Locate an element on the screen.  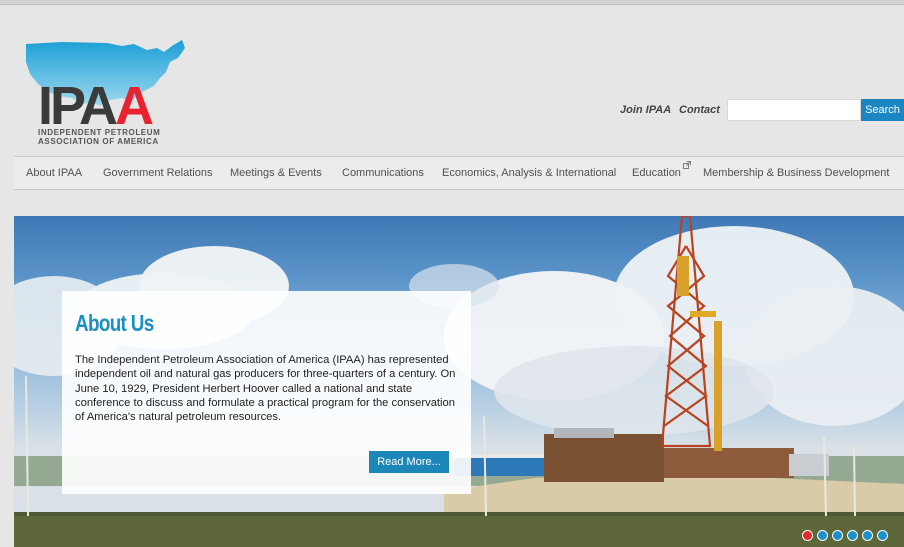
external-link-icon is located at coordinates (687, 165).